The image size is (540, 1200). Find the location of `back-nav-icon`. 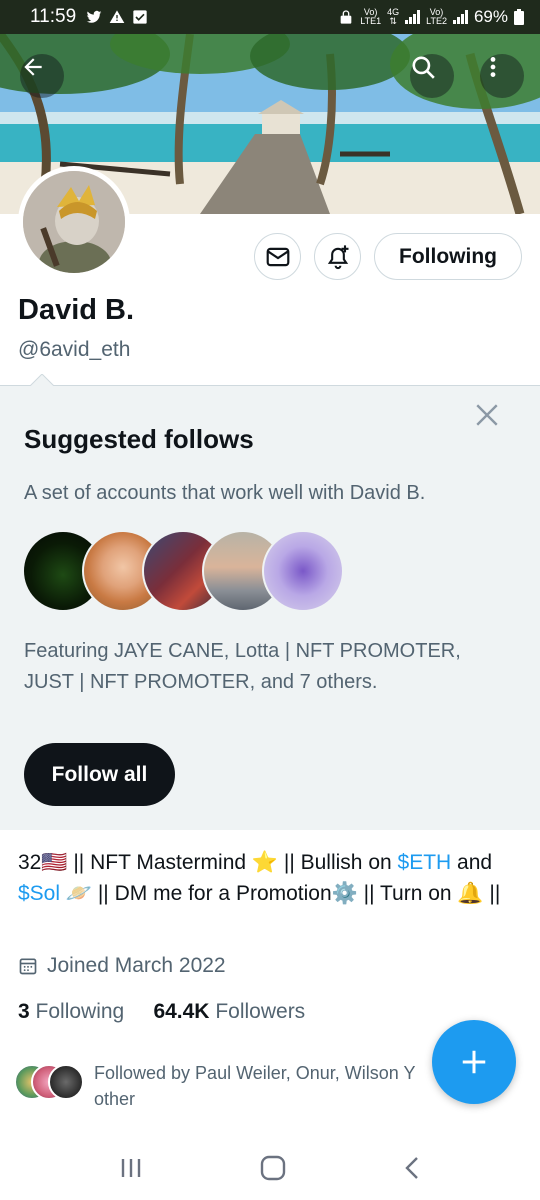

back-nav-icon is located at coordinates (412, 1168).